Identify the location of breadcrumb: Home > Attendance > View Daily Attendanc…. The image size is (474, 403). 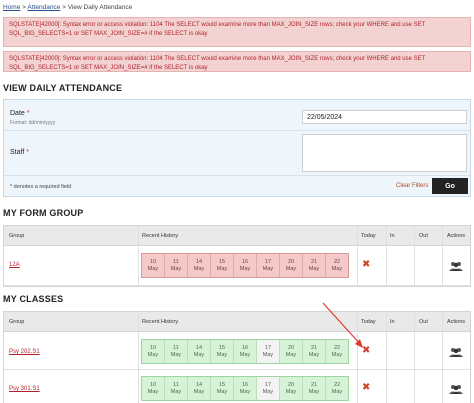
(67, 7).